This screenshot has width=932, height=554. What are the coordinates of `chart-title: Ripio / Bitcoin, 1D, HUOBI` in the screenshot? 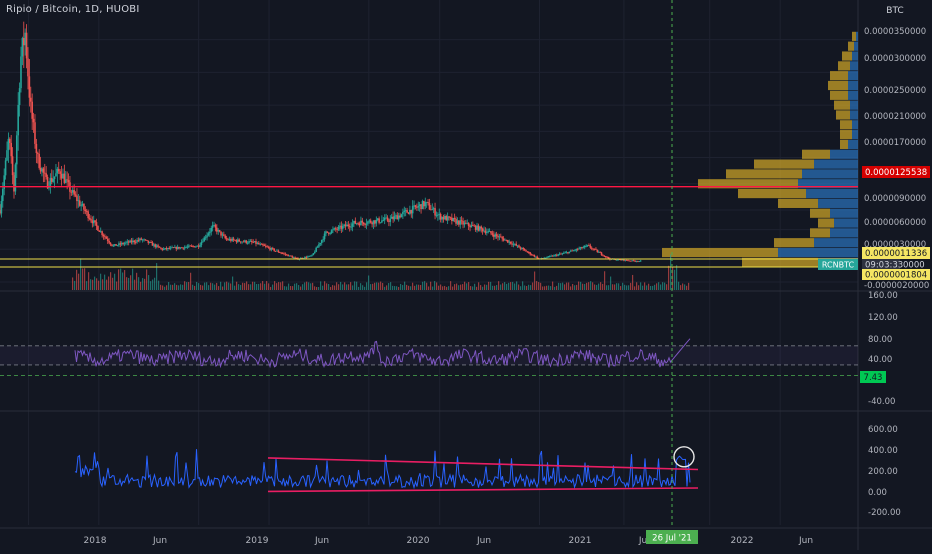 It's located at (73, 9).